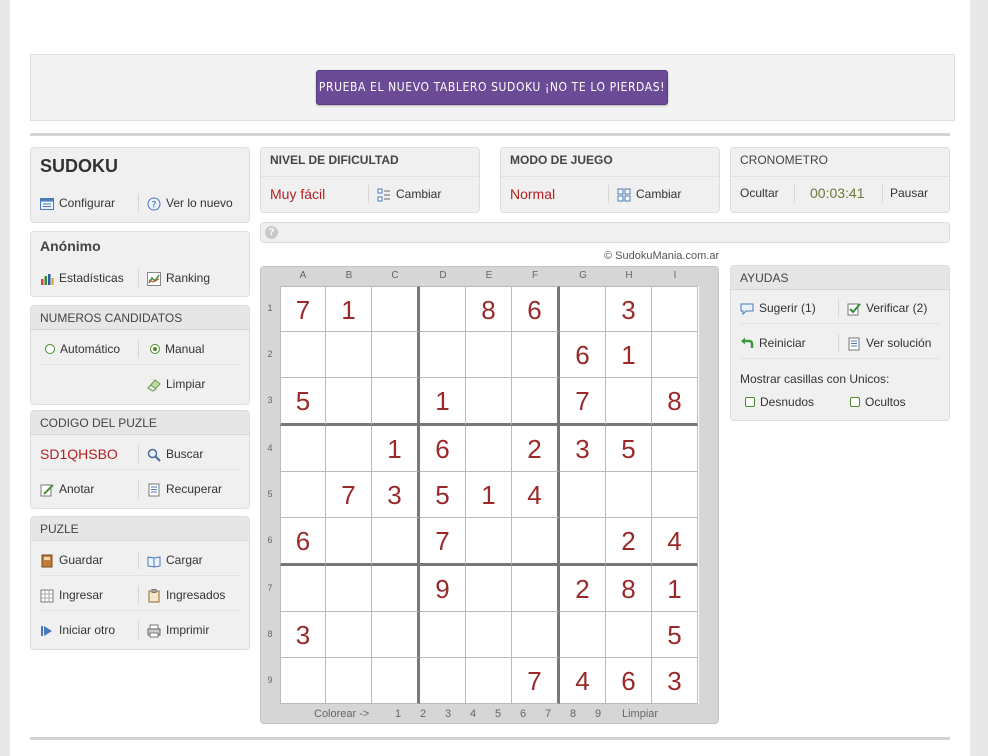  What do you see at coordinates (778, 308) in the screenshot?
I see `suggest-button: Sugerir (1)` at bounding box center [778, 308].